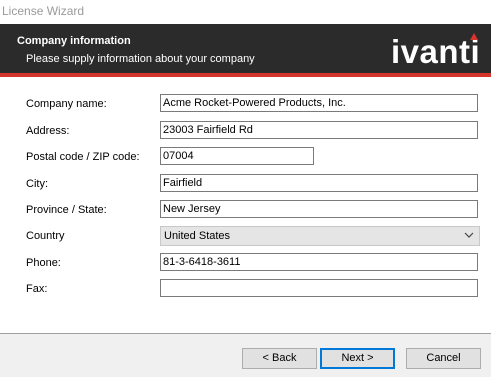  What do you see at coordinates (357, 358) in the screenshot?
I see `next-button: Next >` at bounding box center [357, 358].